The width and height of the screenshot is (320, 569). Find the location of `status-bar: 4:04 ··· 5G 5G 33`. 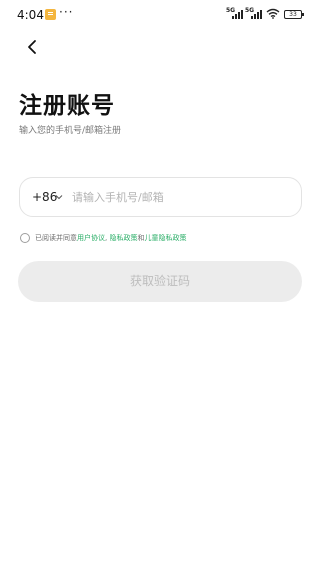

status-bar: 4:04 ··· 5G 5G 33 is located at coordinates (160, 14).